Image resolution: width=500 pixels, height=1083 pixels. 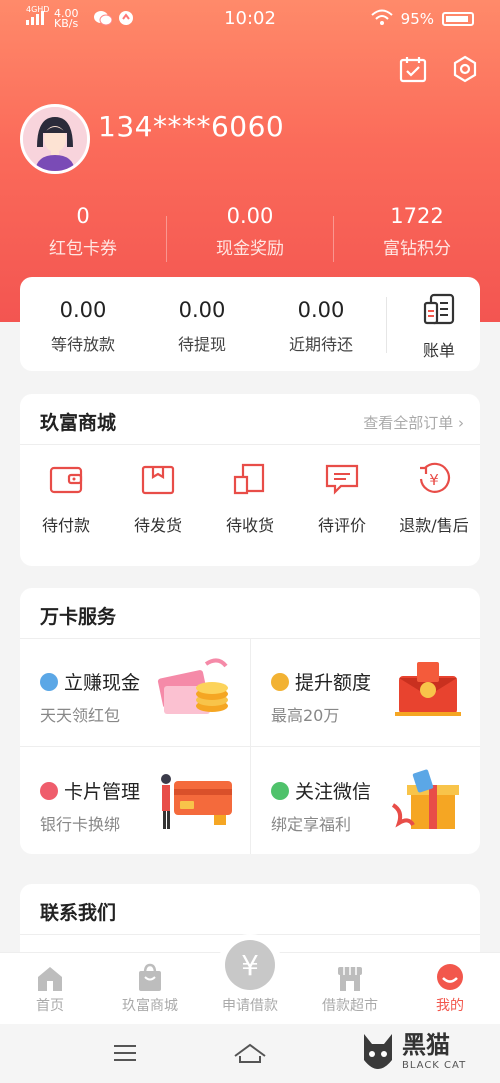 I want to click on yen-icon: ¥, so click(x=250, y=965).